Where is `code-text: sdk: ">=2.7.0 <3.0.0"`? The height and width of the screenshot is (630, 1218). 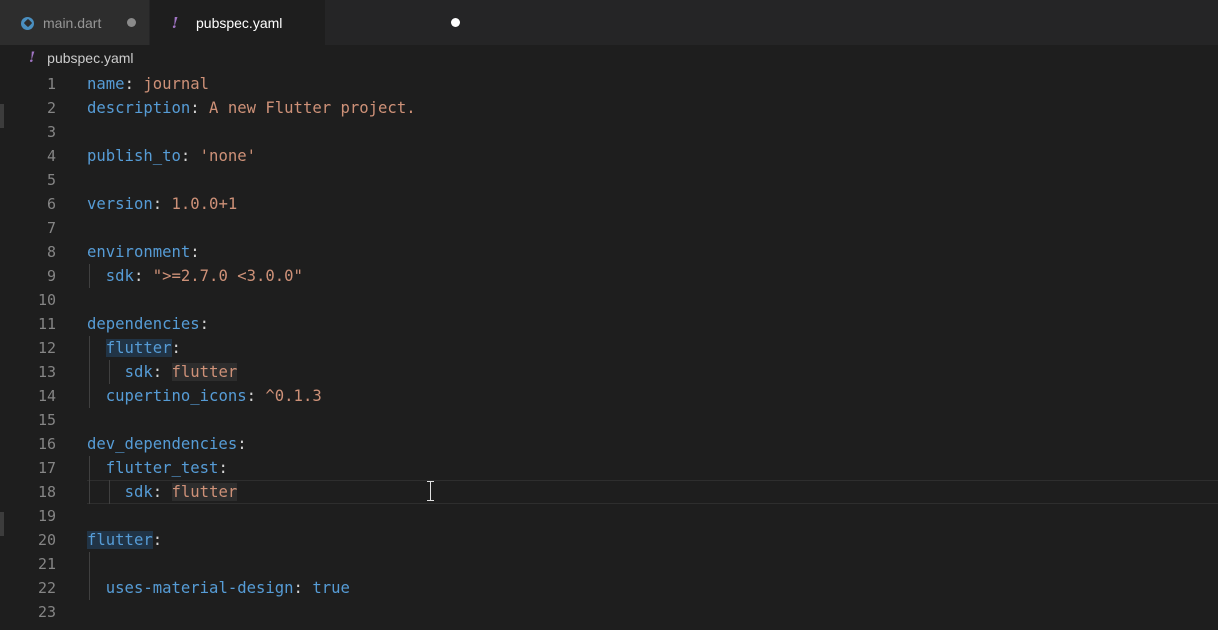
code-text: sdk: ">=2.7.0 <3.0.0" is located at coordinates (195, 276).